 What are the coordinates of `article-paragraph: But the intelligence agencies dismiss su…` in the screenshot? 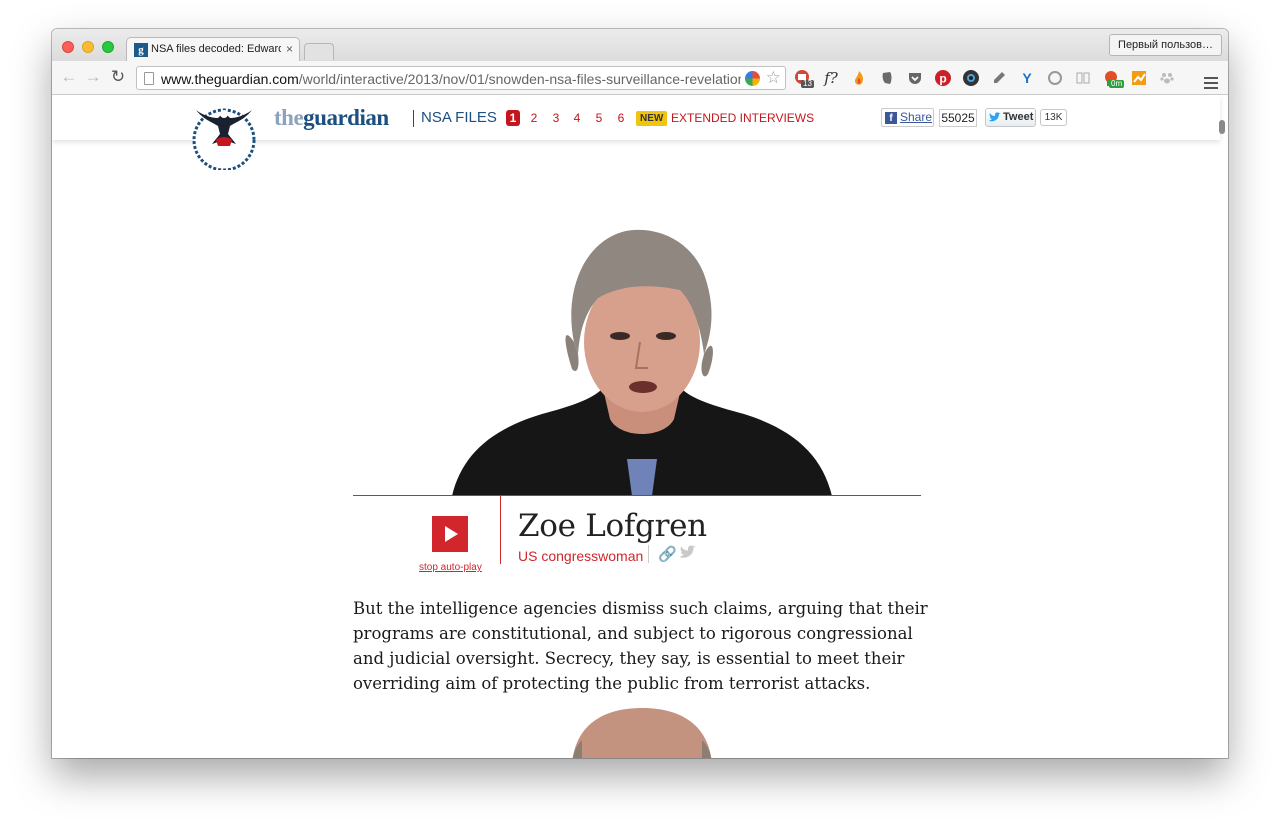 It's located at (640, 646).